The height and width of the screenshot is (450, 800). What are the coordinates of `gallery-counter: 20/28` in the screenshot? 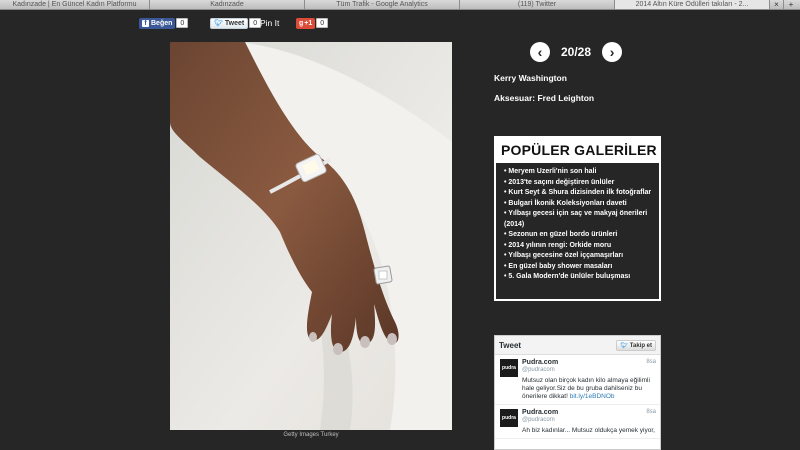 It's located at (576, 52).